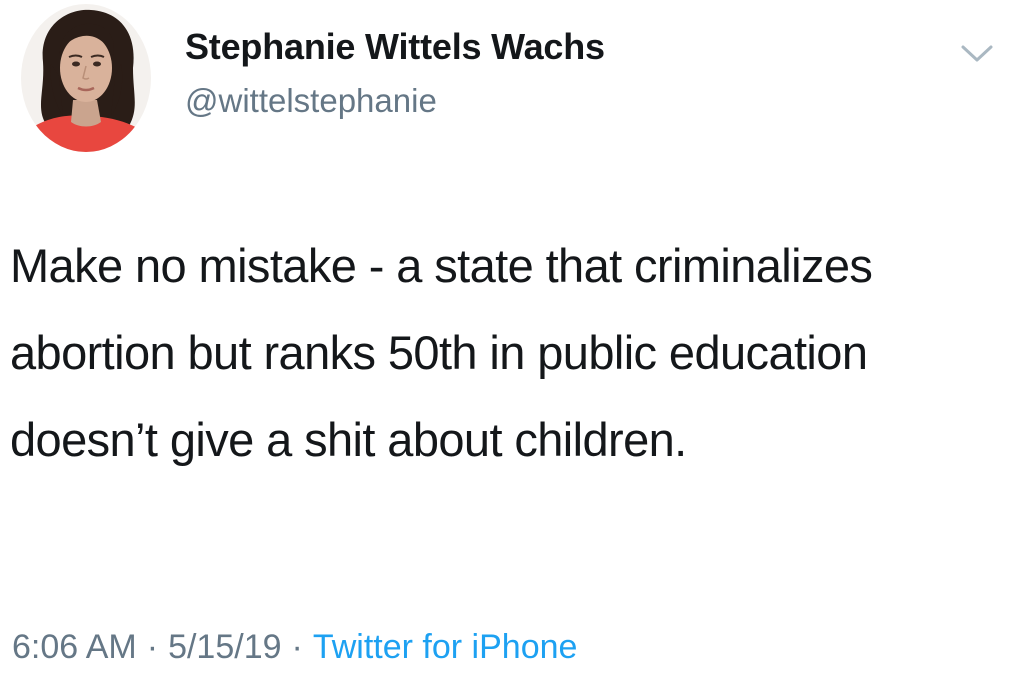 This screenshot has width=1010, height=697. What do you see at coordinates (445, 647) in the screenshot?
I see `tweet-source-link: Twitter for iPhone` at bounding box center [445, 647].